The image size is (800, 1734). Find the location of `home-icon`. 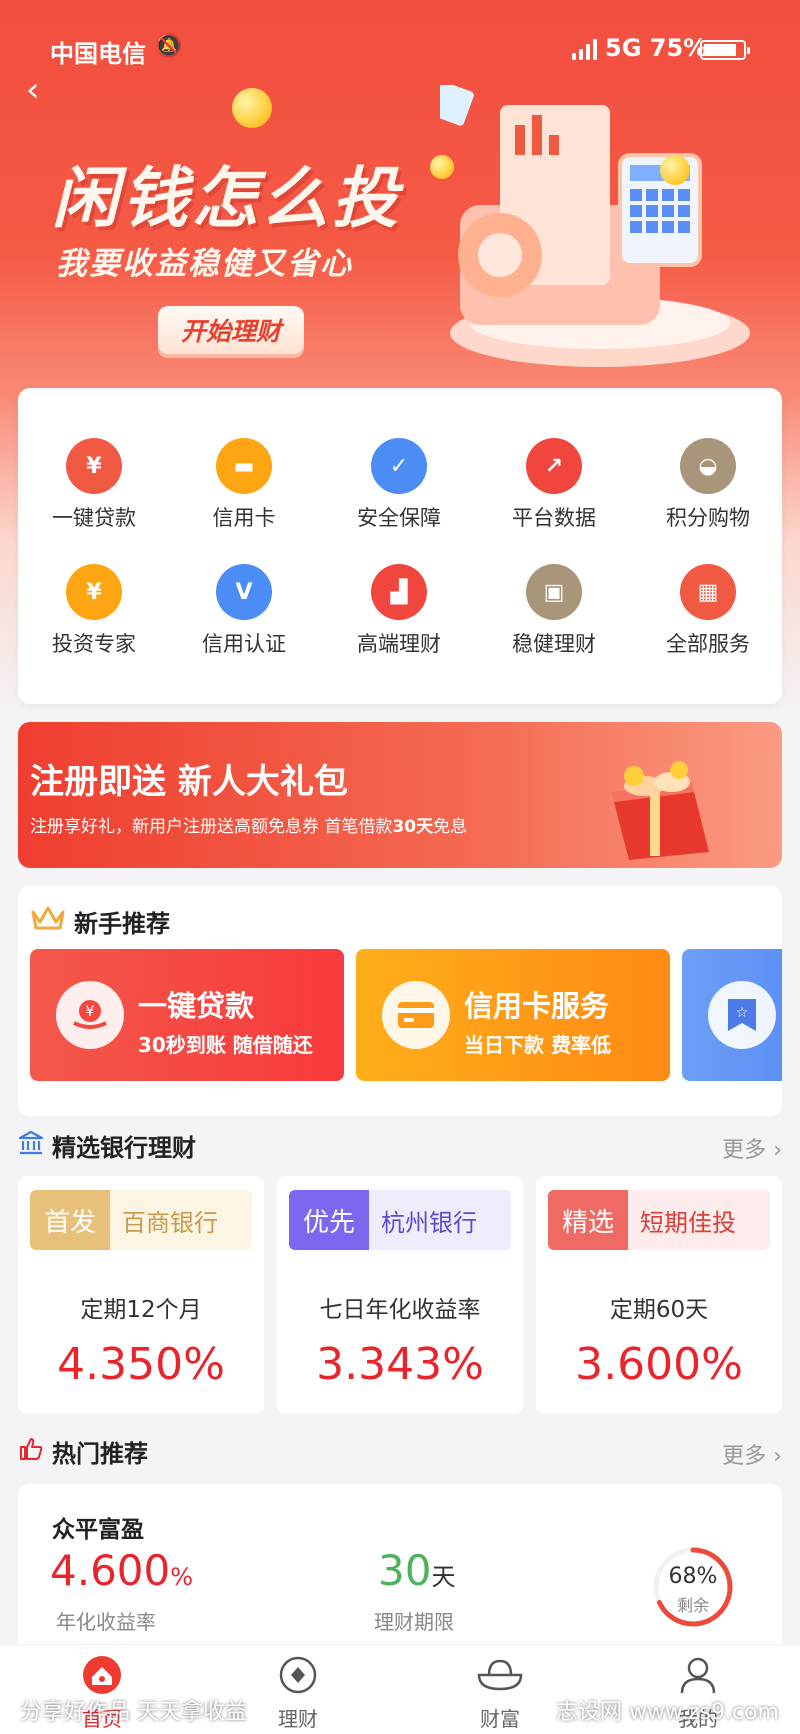

home-icon is located at coordinates (102, 1675).